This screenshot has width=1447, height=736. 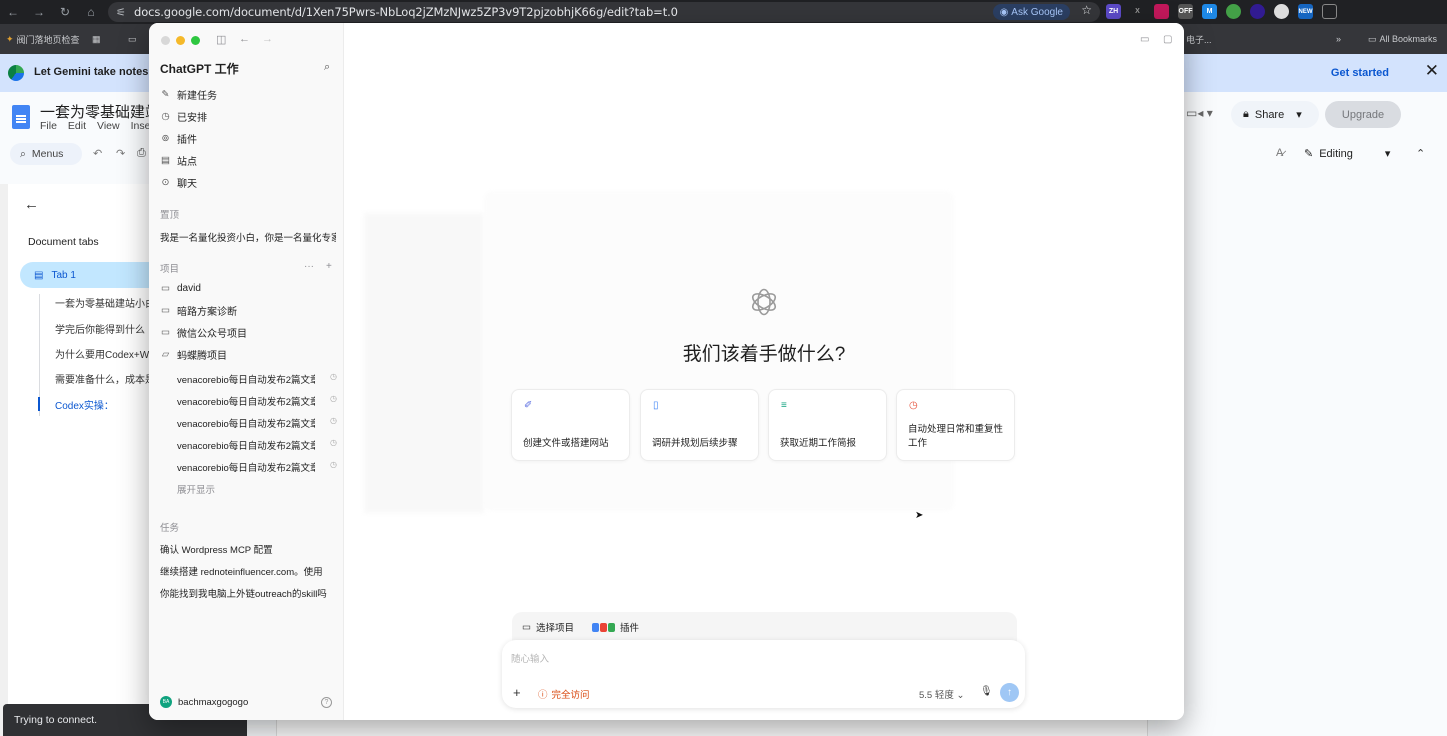 I want to click on bookmark-star-icon: ☆, so click(x=1086, y=10).